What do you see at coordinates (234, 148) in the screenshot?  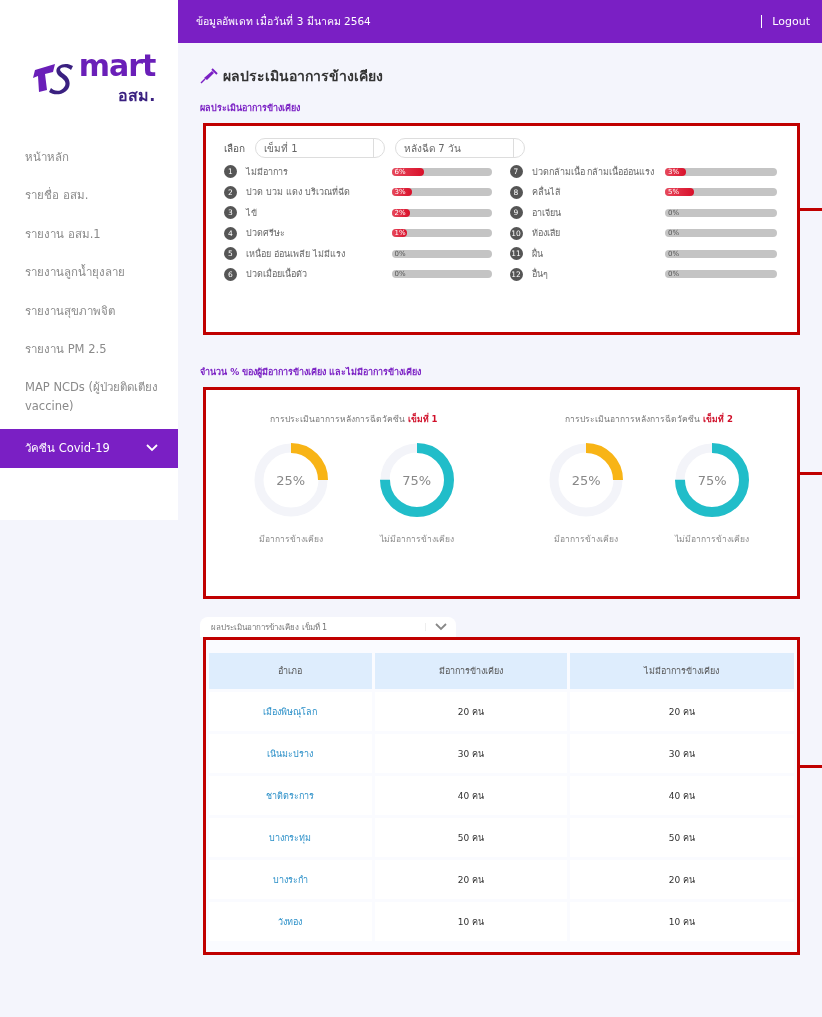 I see `select-label: เลือก` at bounding box center [234, 148].